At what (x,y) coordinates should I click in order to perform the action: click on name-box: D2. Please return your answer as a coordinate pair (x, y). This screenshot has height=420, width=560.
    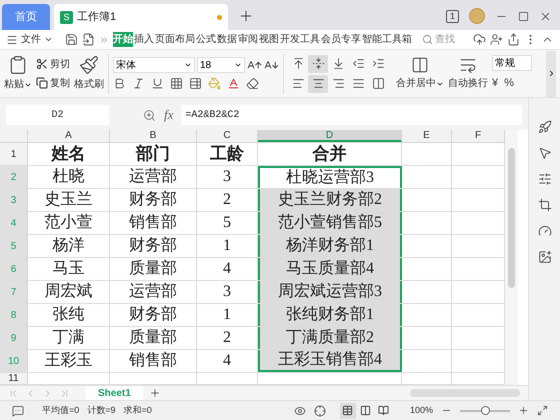
    Looking at the image, I should click on (57, 115).